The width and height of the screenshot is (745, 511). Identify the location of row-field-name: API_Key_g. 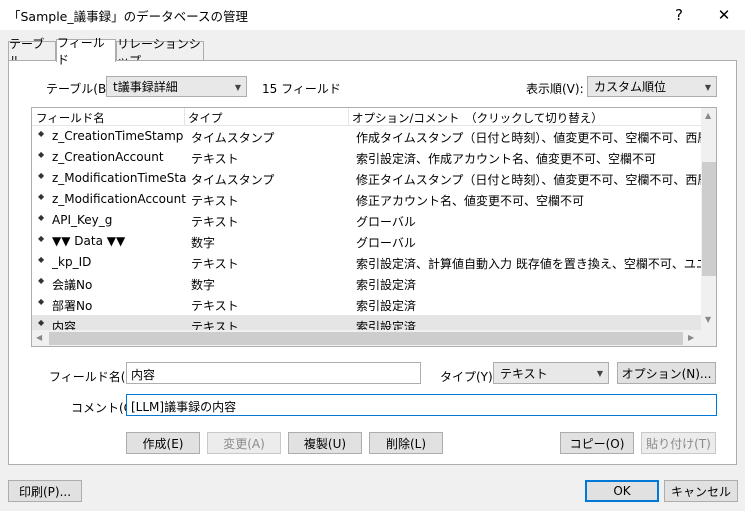
(82, 220).